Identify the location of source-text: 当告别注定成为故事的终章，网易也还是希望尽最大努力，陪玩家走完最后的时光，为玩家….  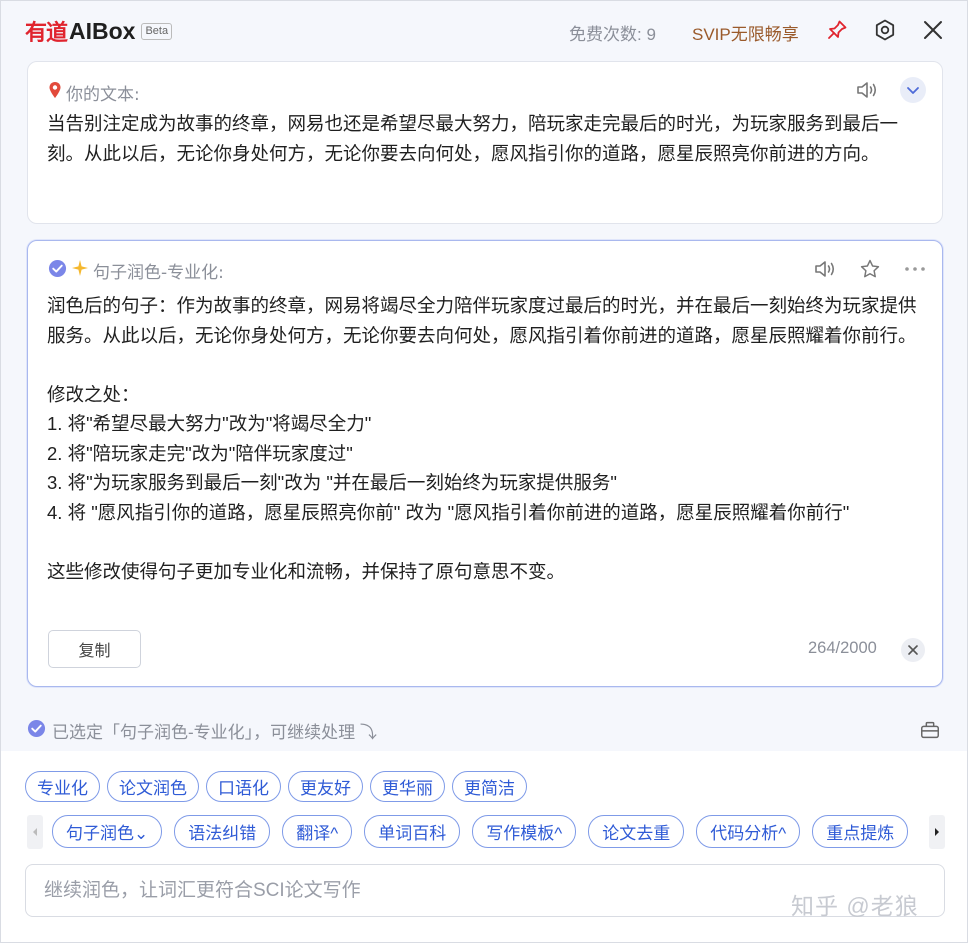
(473, 138).